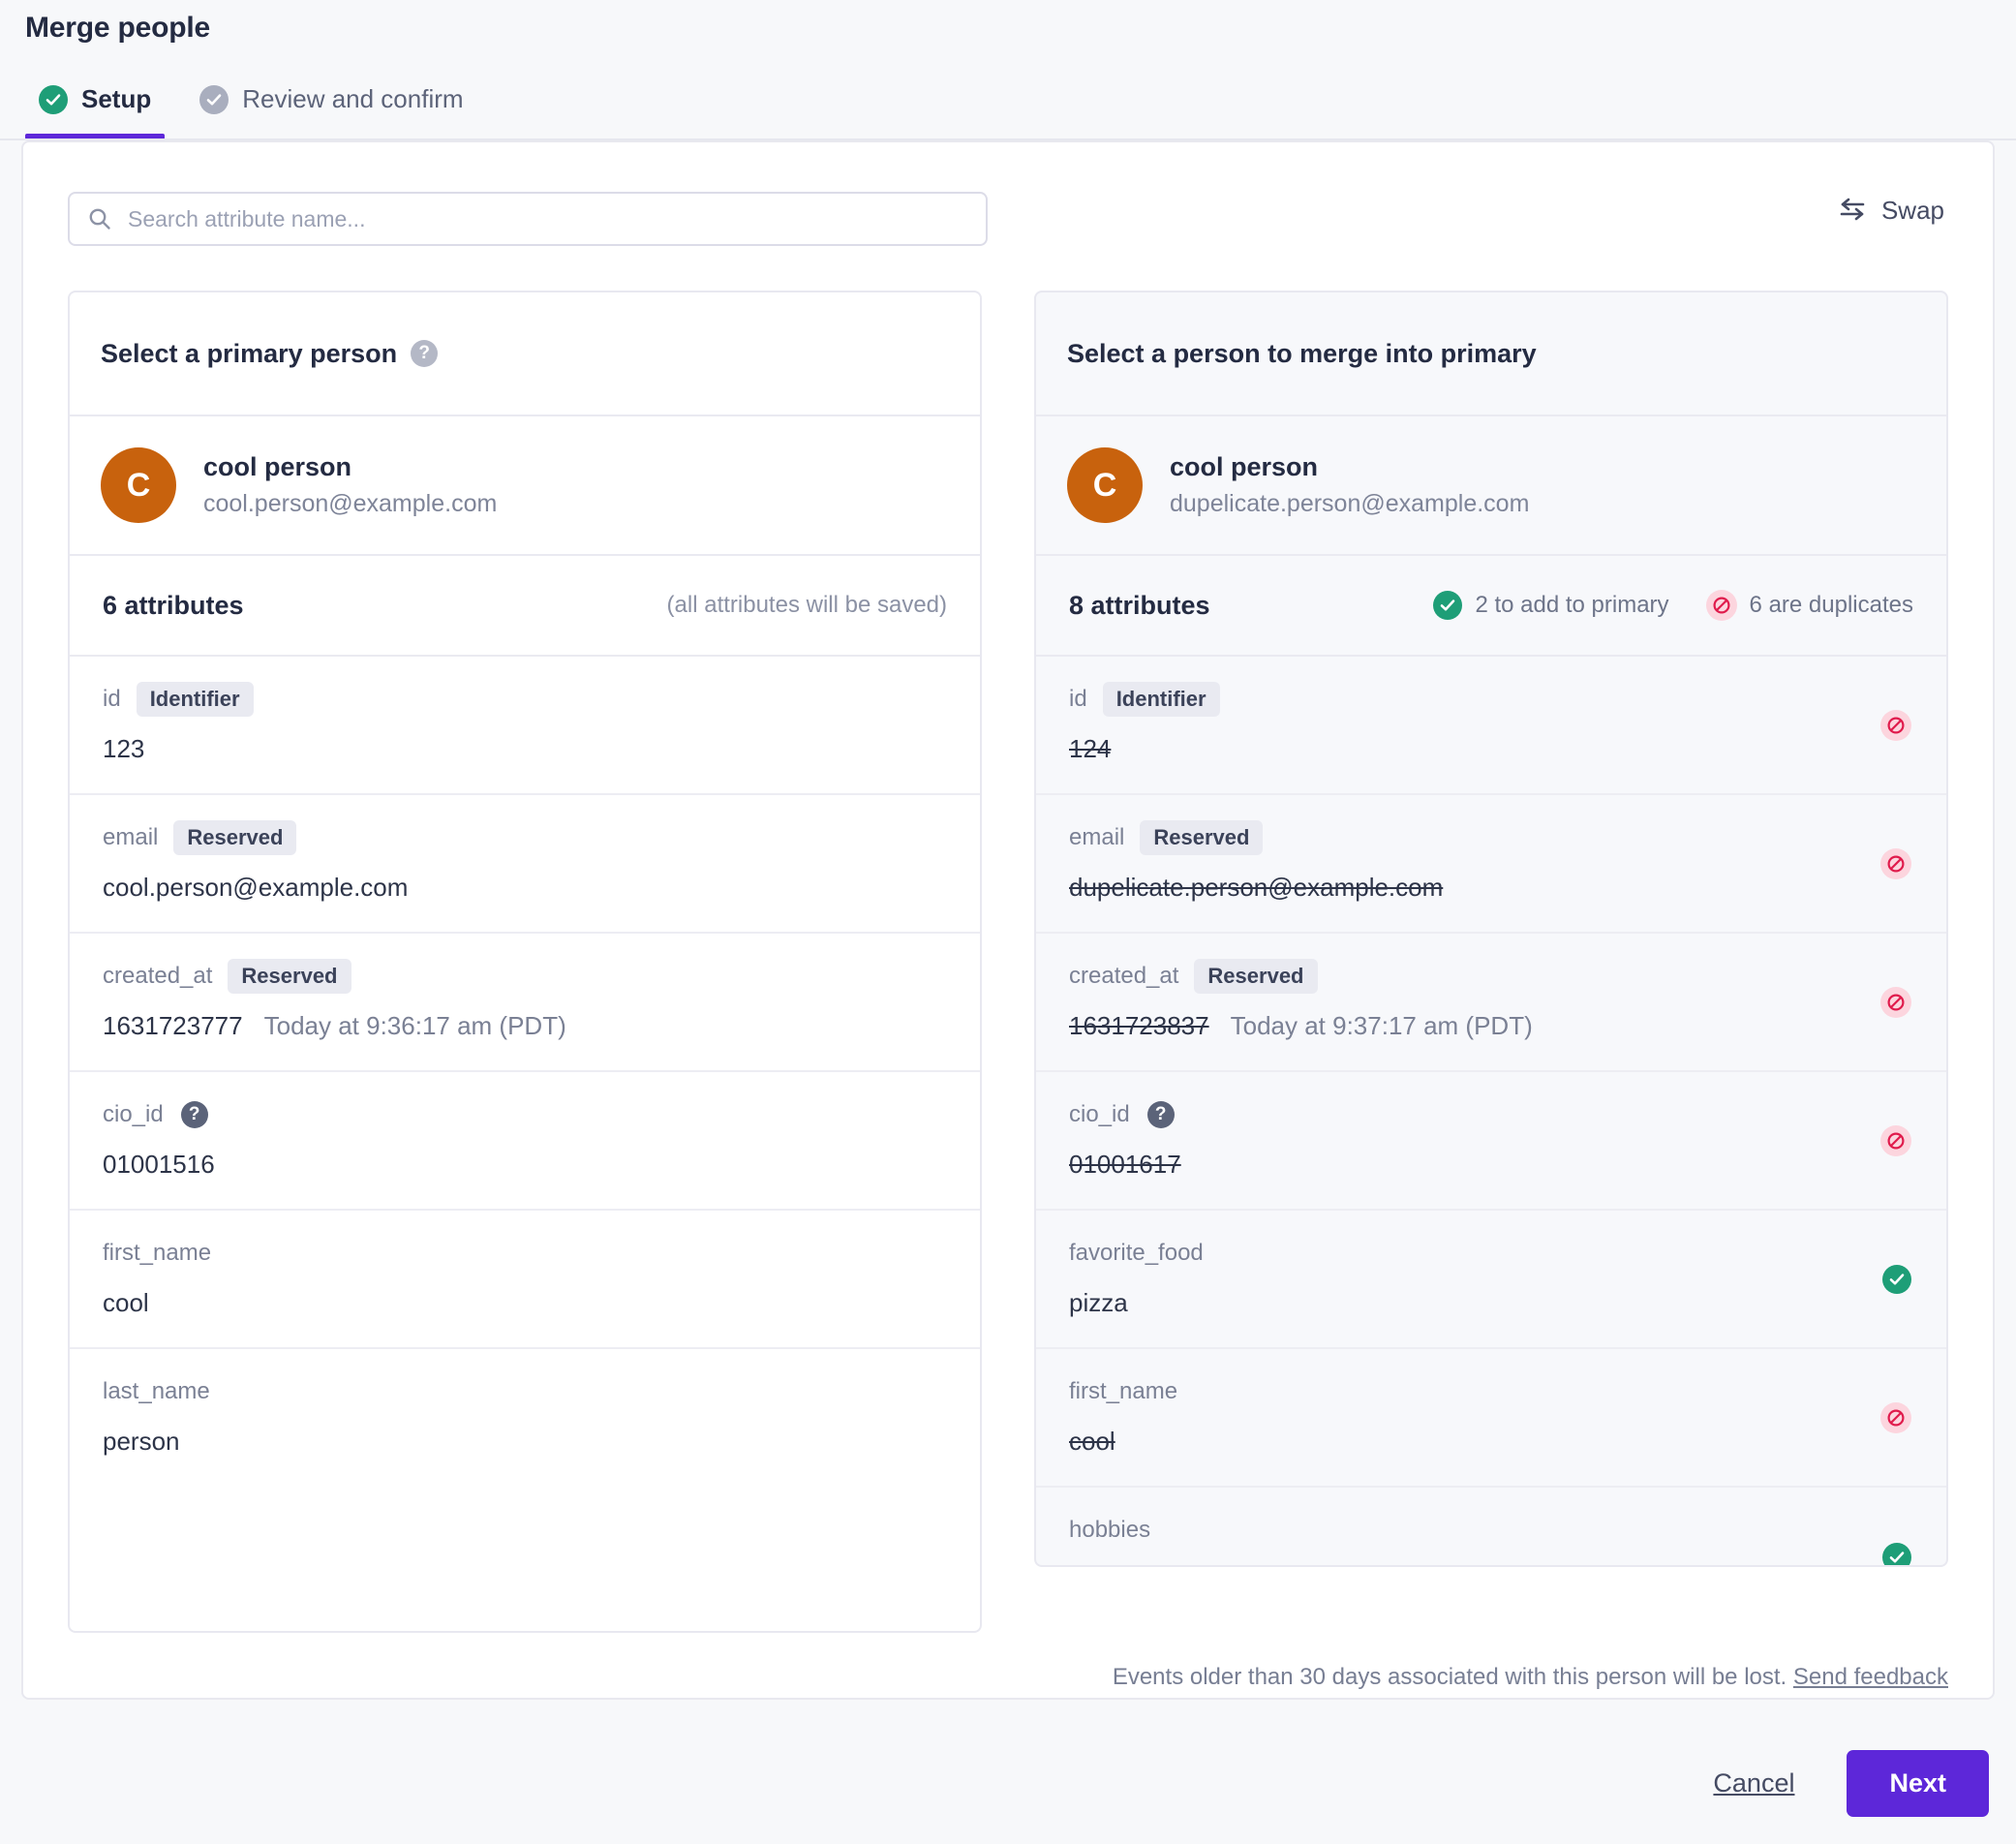 The image size is (2016, 1844). Describe the element at coordinates (525, 726) in the screenshot. I see `attribute-row: id Identifier 123` at that location.